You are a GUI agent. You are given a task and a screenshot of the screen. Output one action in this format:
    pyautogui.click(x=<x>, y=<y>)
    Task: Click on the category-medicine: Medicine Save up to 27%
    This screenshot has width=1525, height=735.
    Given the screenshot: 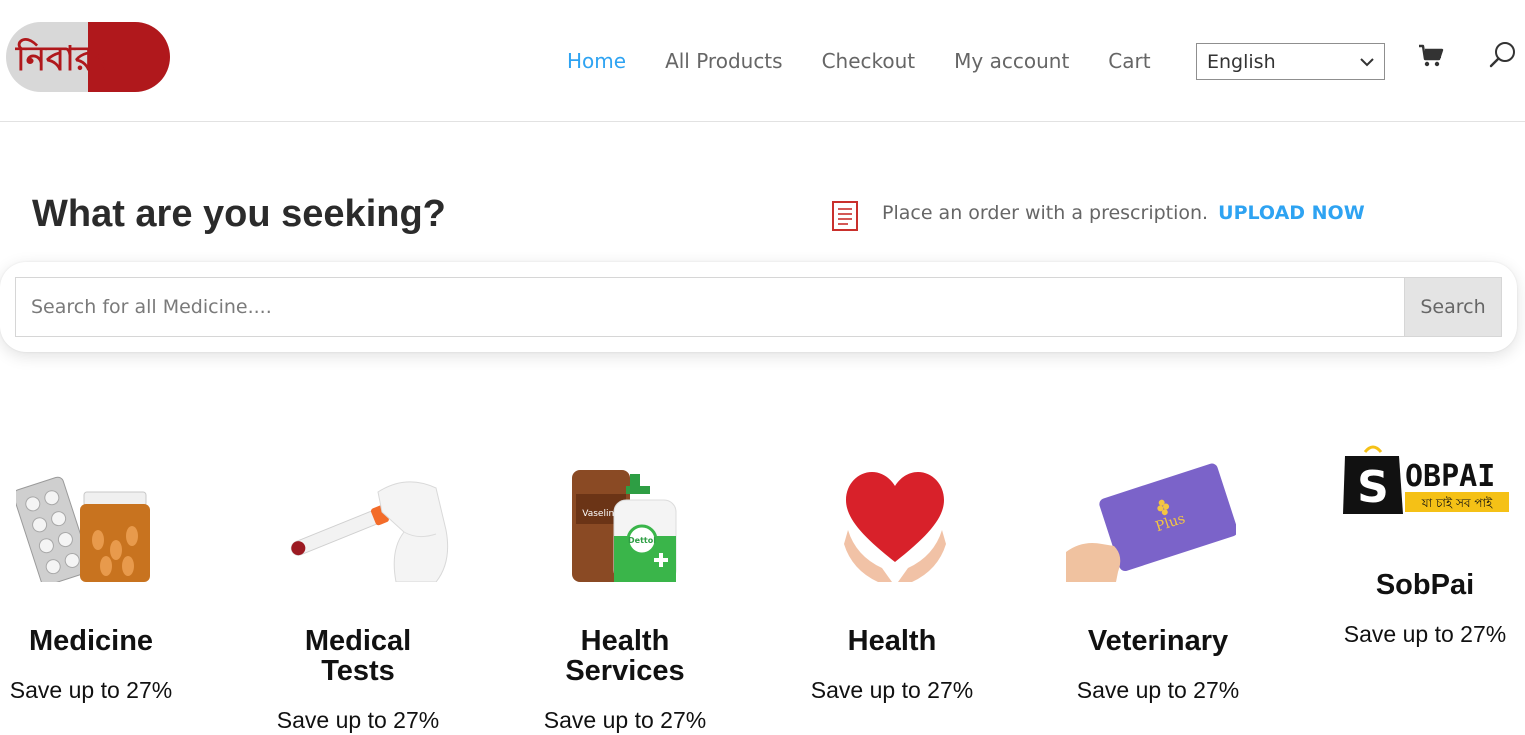 What is the action you would take?
    pyautogui.click(x=100, y=590)
    